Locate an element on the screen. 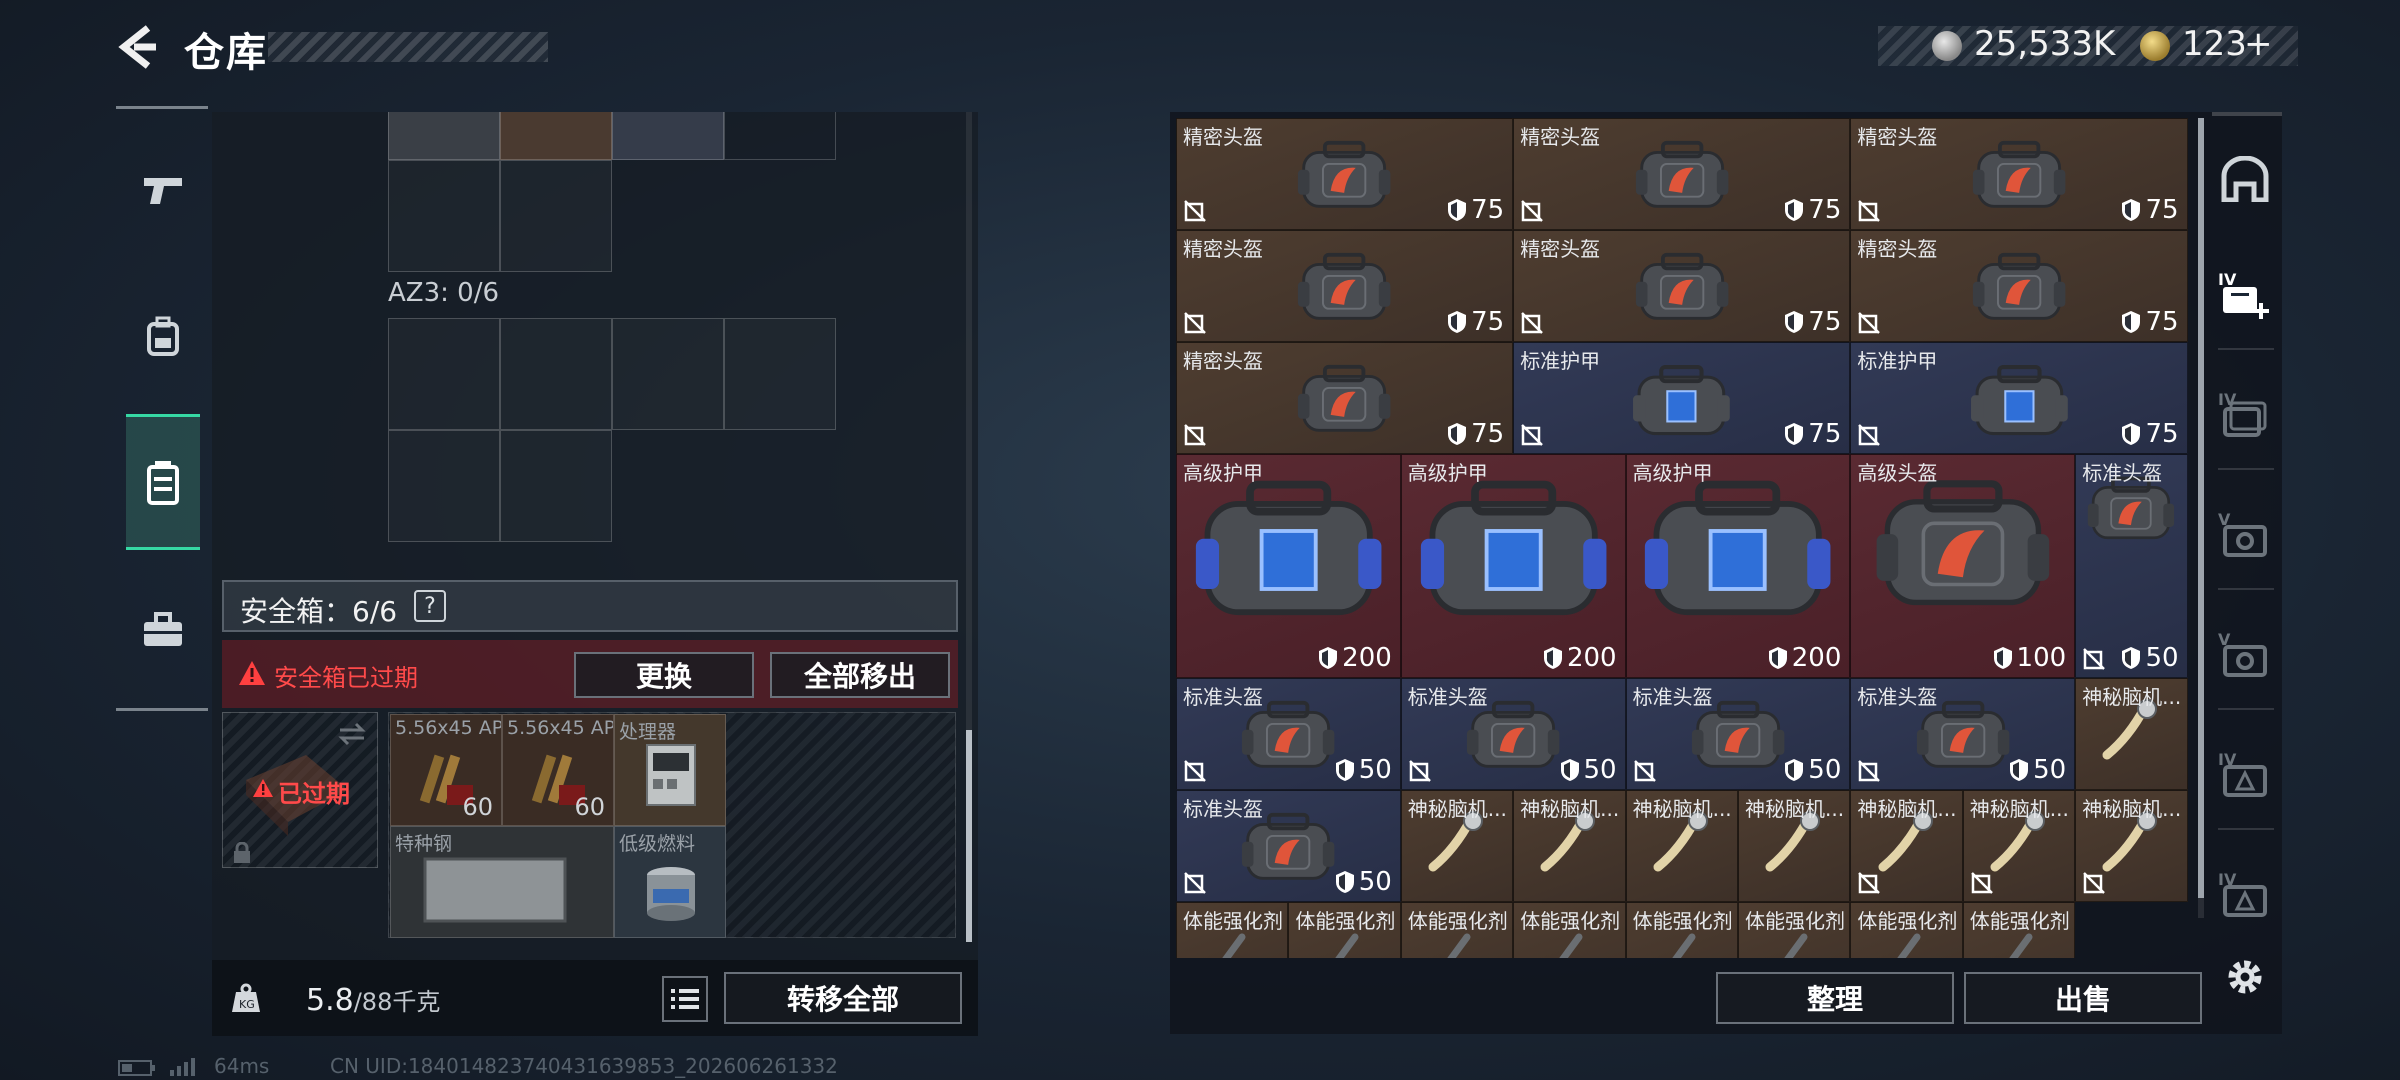 The width and height of the screenshot is (2400, 1080). swap-icon is located at coordinates (352, 734).